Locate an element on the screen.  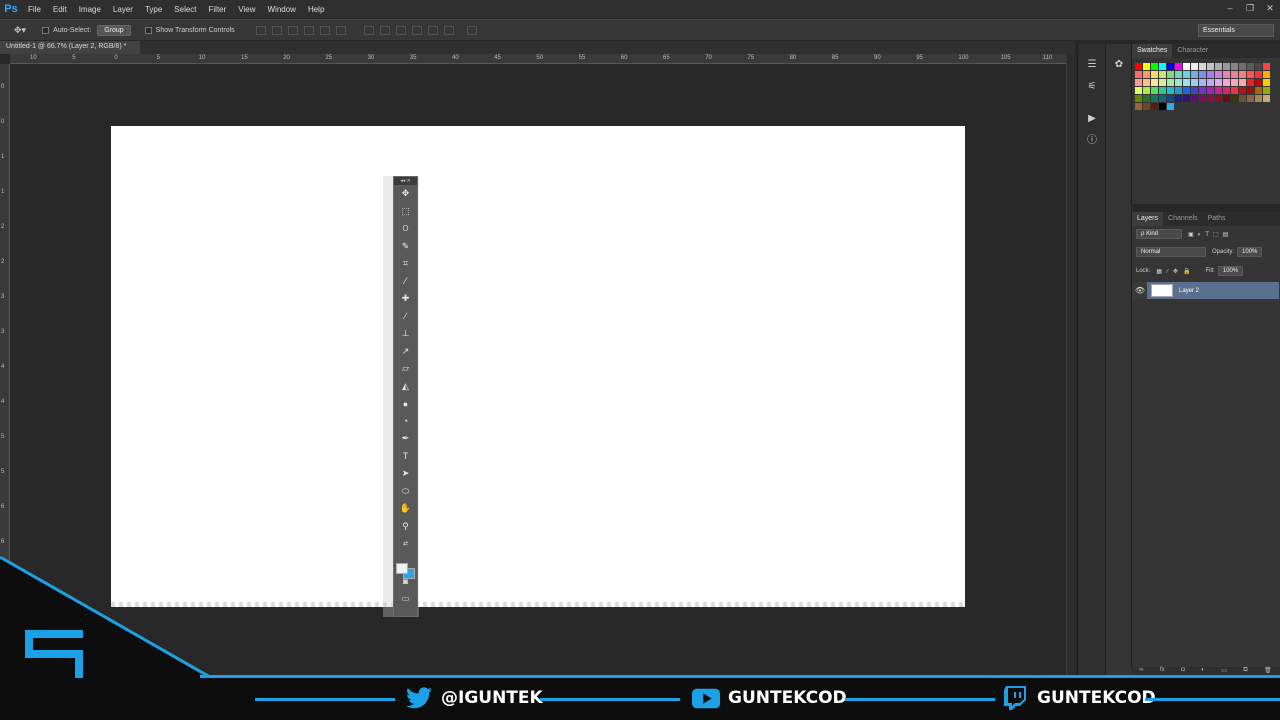
dodge-icon: ◔ is located at coordinates (405, 422).